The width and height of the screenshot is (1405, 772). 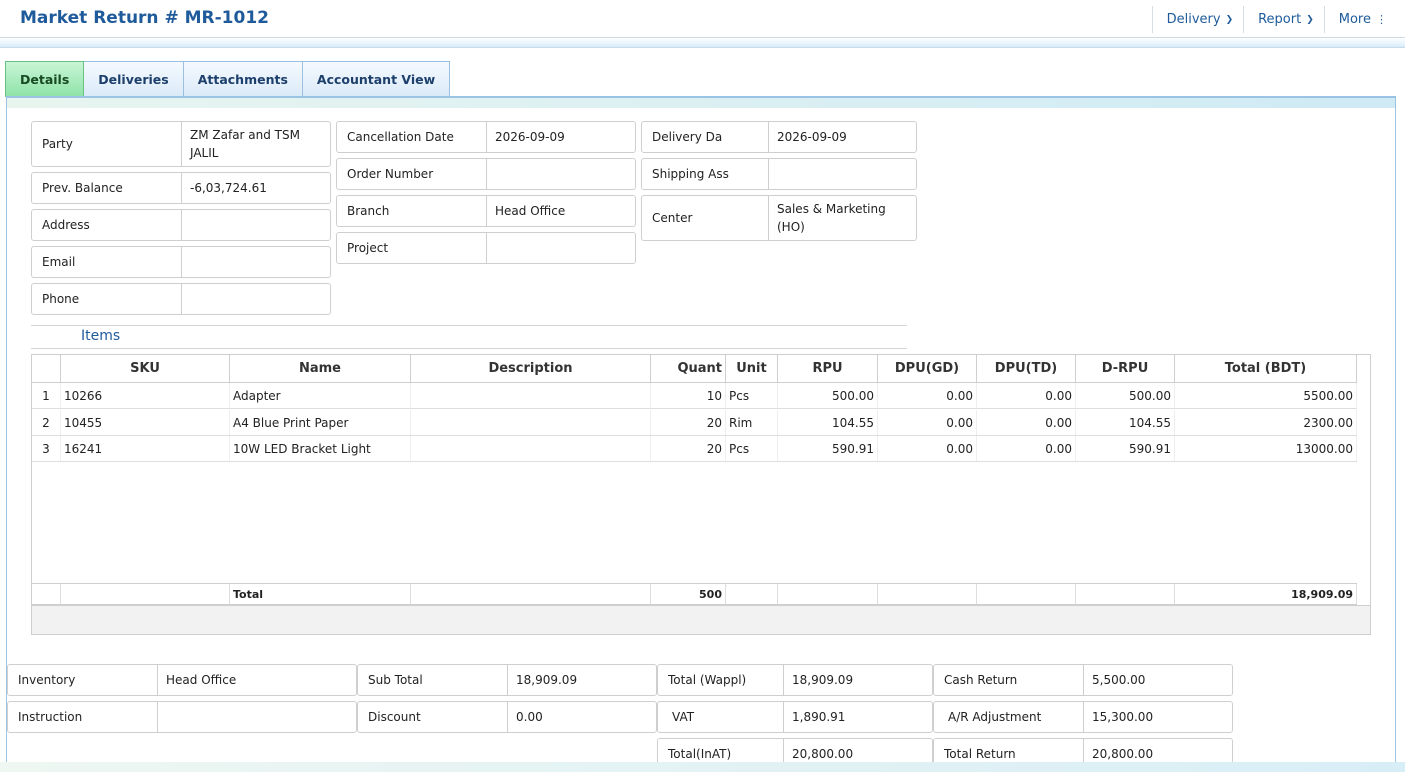 I want to click on column-header-description: Description, so click(x=531, y=368).